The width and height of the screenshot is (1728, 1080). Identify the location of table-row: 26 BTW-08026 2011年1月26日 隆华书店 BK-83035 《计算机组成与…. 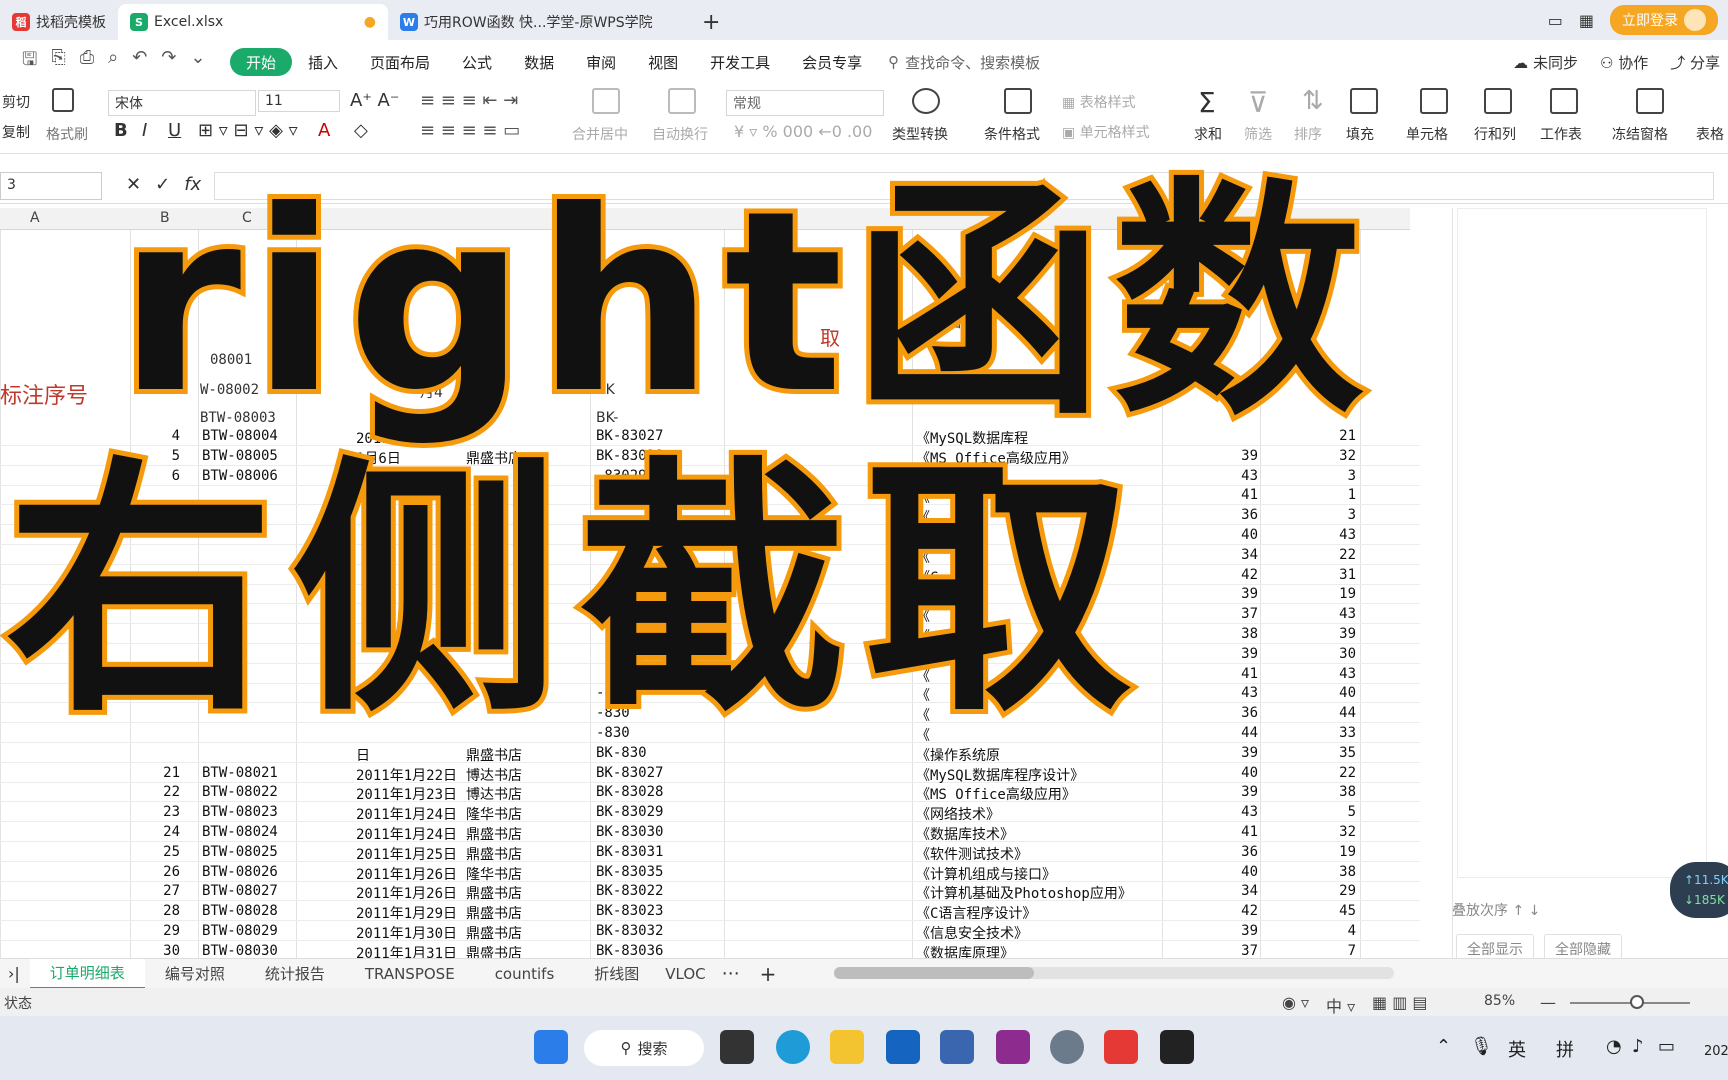
(710, 872).